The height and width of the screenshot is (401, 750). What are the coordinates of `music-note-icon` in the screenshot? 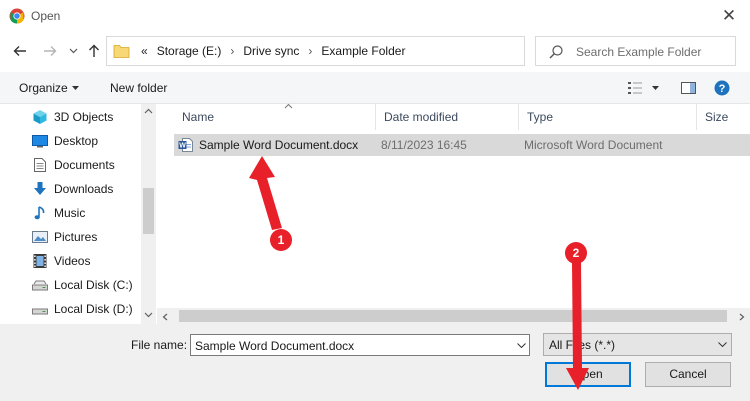 It's located at (39, 213).